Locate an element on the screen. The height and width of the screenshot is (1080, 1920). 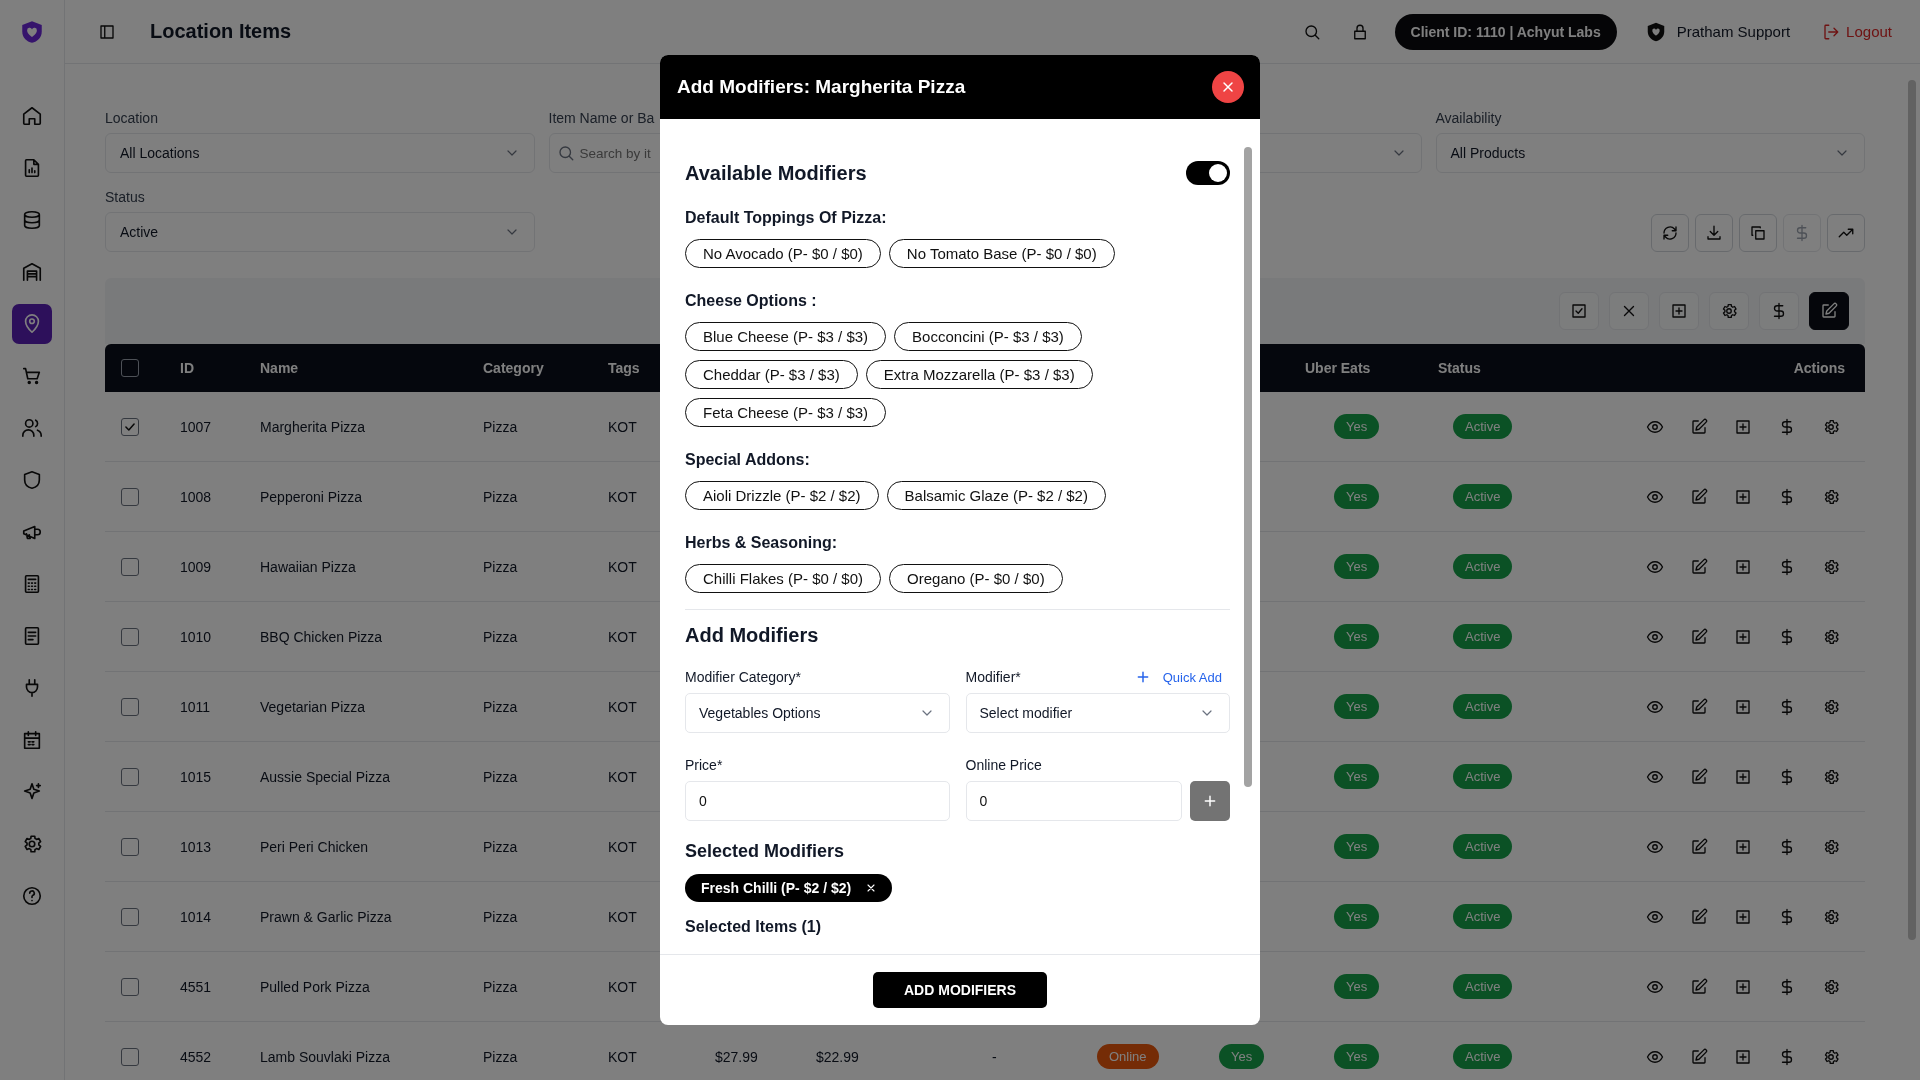
category-dropdown: Vegetables Options is located at coordinates (817, 713).